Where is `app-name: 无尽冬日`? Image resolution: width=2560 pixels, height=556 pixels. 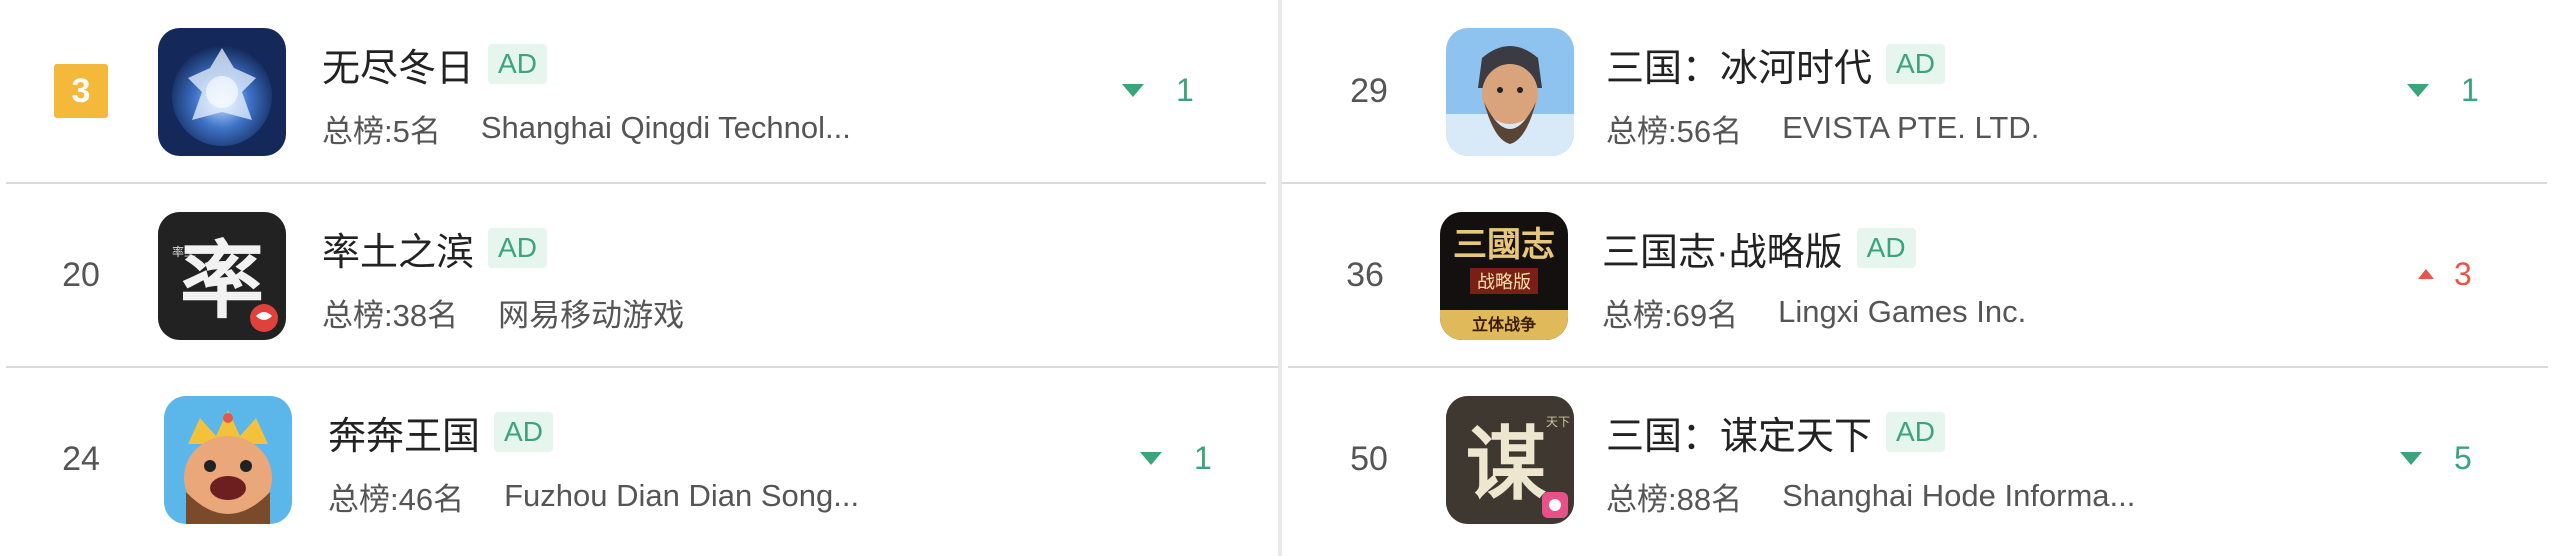 app-name: 无尽冬日 is located at coordinates (398, 64).